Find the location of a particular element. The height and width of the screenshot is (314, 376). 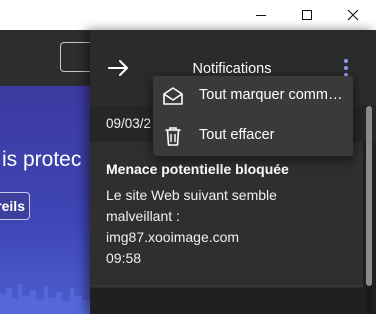

minimize-button is located at coordinates (261, 15).